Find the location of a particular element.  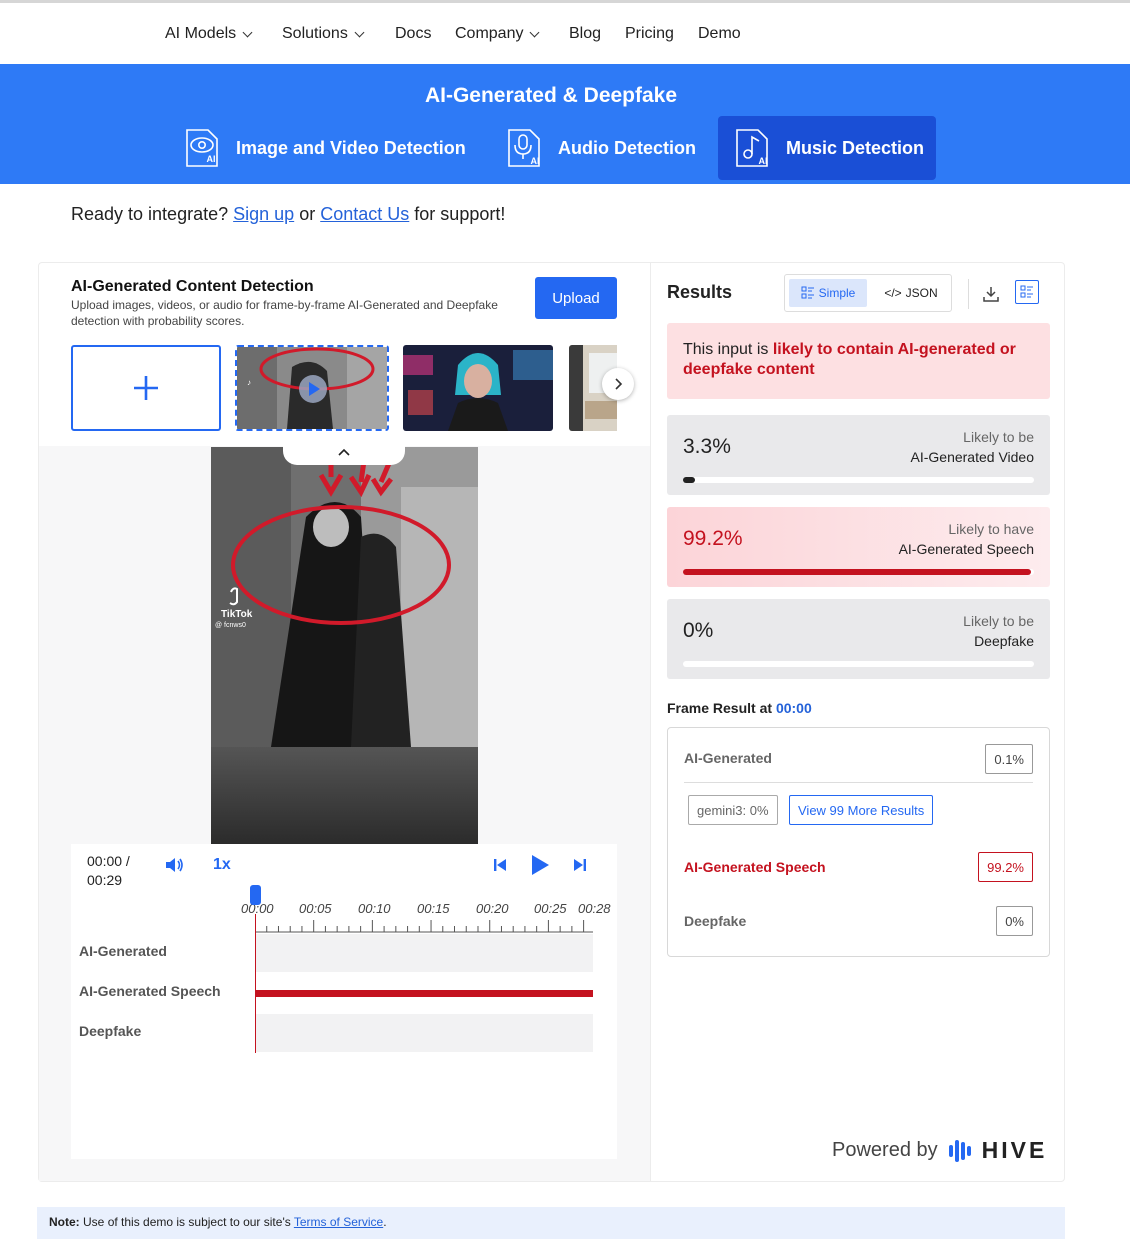

report-view-button is located at coordinates (1027, 292).